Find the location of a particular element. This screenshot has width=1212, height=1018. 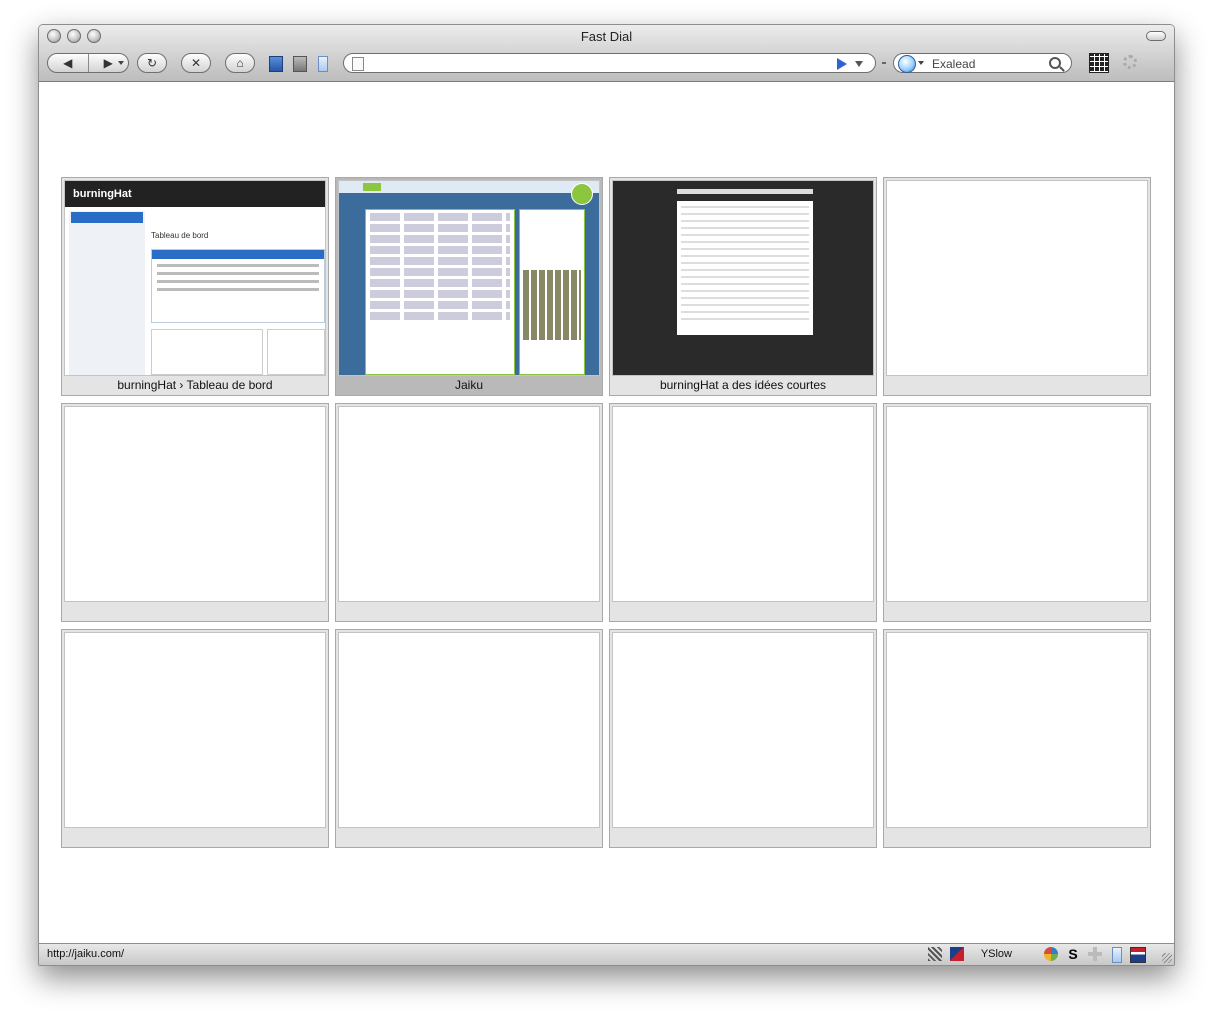

thumb-brand: burningHat is located at coordinates (102, 194).